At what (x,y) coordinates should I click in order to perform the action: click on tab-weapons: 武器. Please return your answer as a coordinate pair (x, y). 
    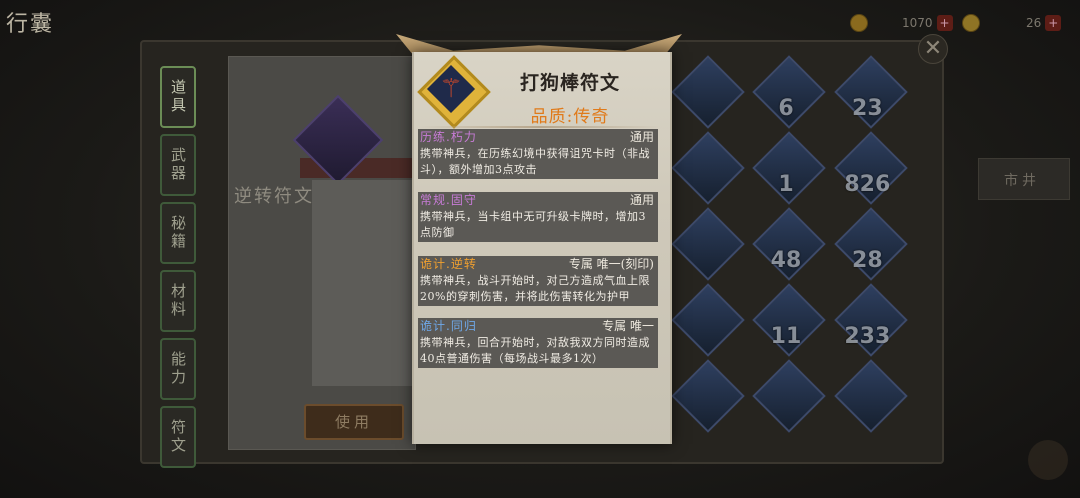
    Looking at the image, I should click on (178, 165).